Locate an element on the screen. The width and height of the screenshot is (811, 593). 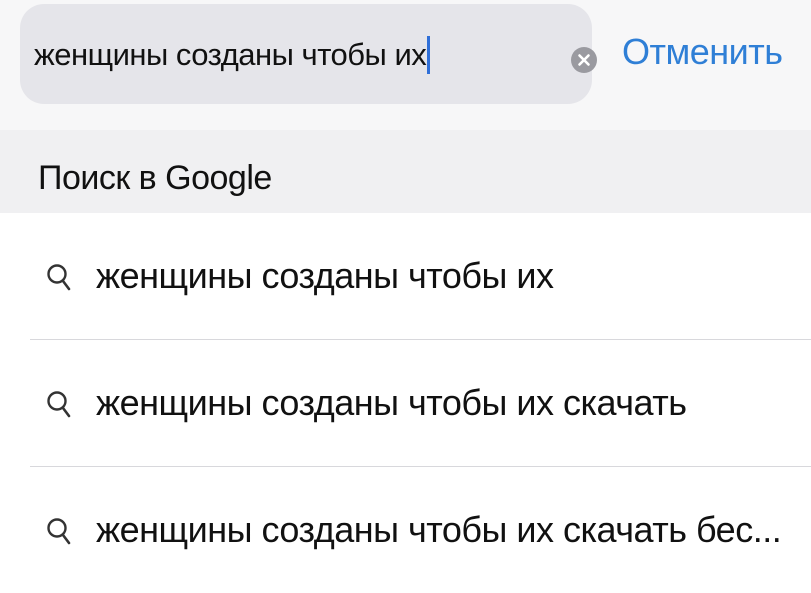
clear-icon is located at coordinates (584, 60).